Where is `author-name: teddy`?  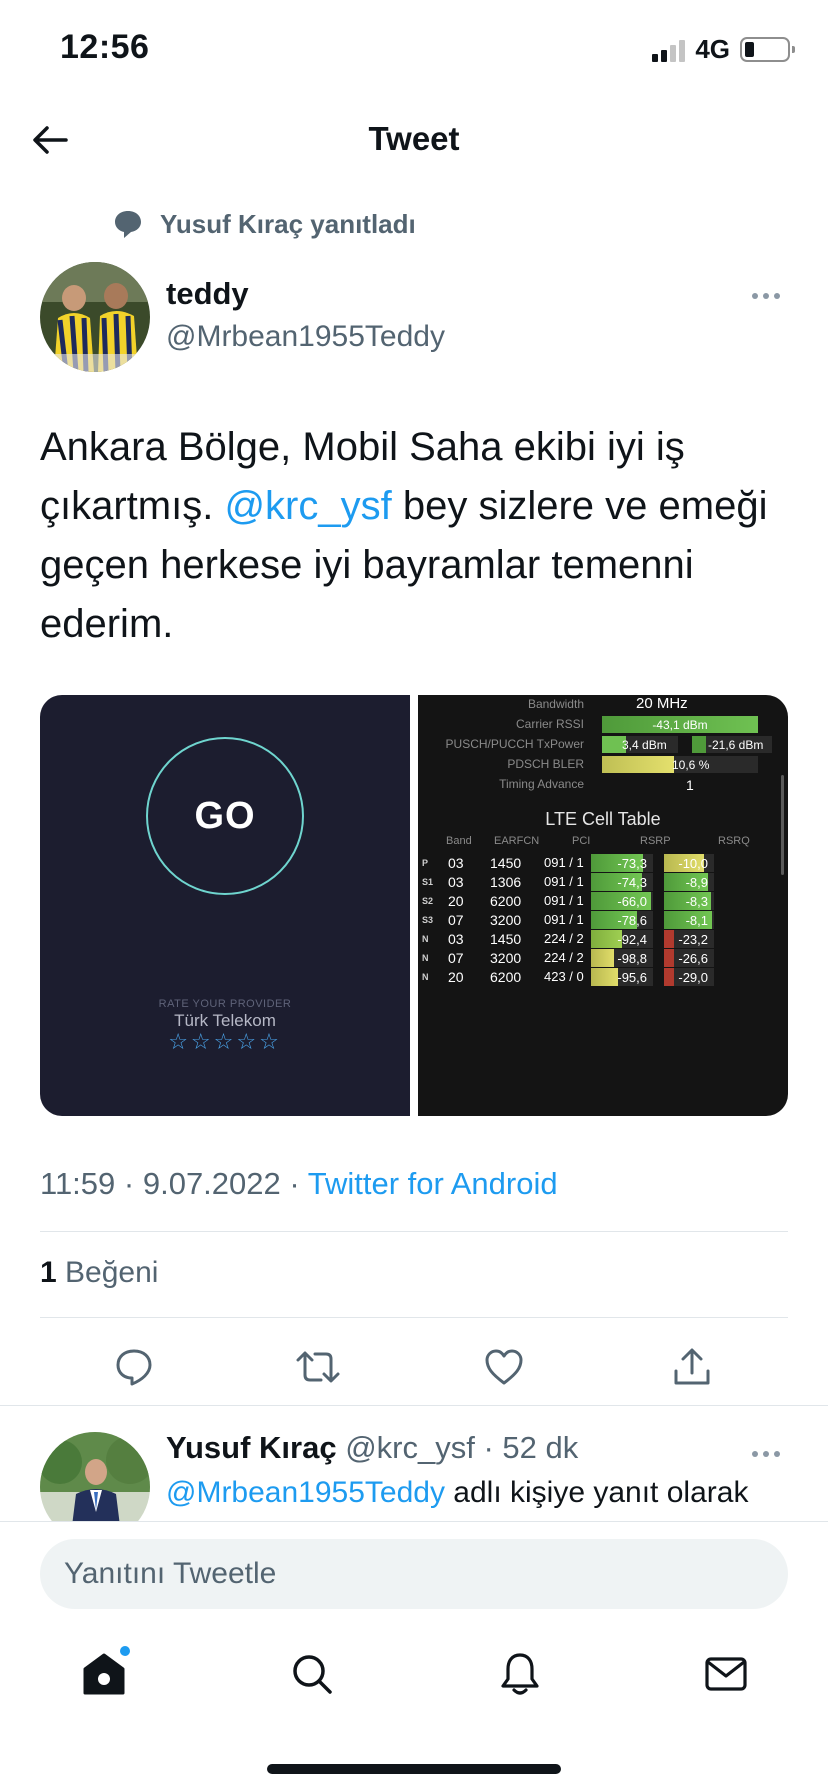
author-name: teddy is located at coordinates (207, 294).